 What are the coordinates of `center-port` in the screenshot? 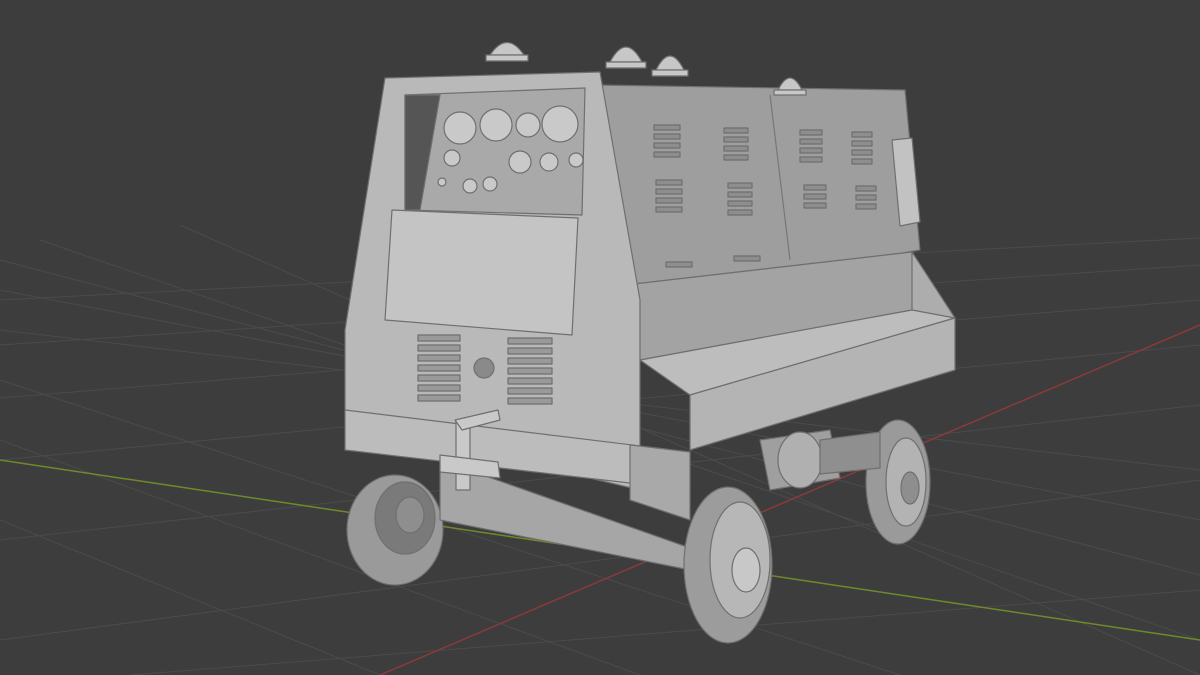 It's located at (484, 368).